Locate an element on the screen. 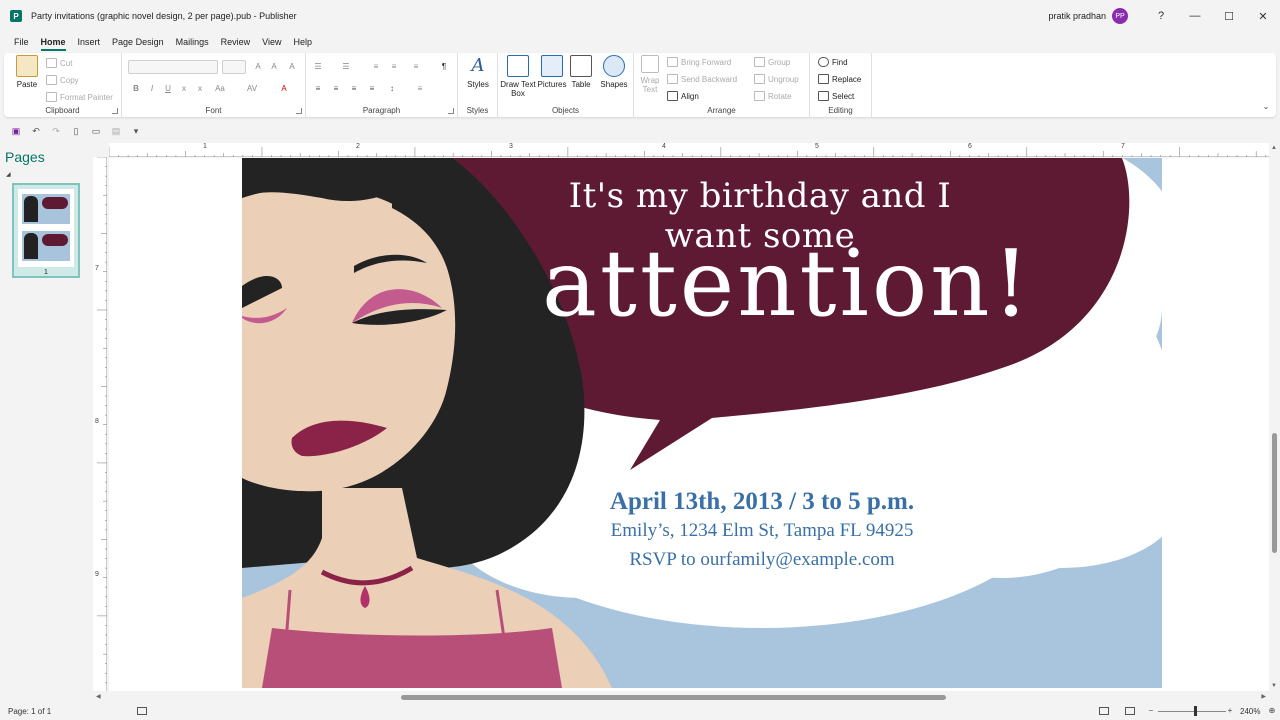 The width and height of the screenshot is (1280, 720). event-date-text: April 13th, 2013 / 3 to 5 p.m. is located at coordinates (762, 502).